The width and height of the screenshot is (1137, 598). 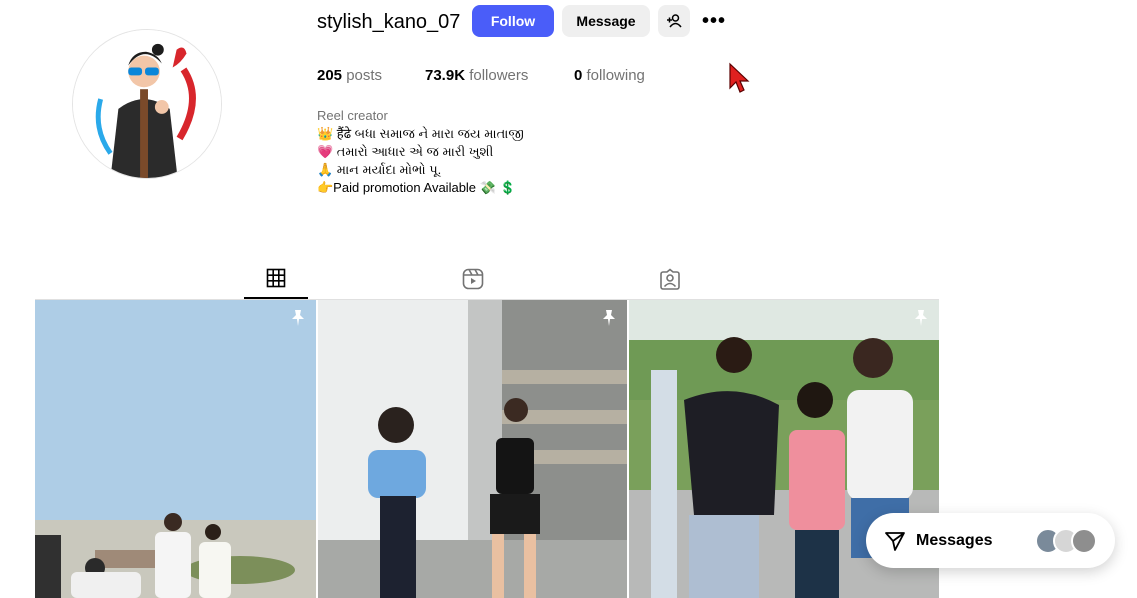 I want to click on bio-line: 💗 તમારો આધાર એ જ મારી ખુશી, so click(x=405, y=151).